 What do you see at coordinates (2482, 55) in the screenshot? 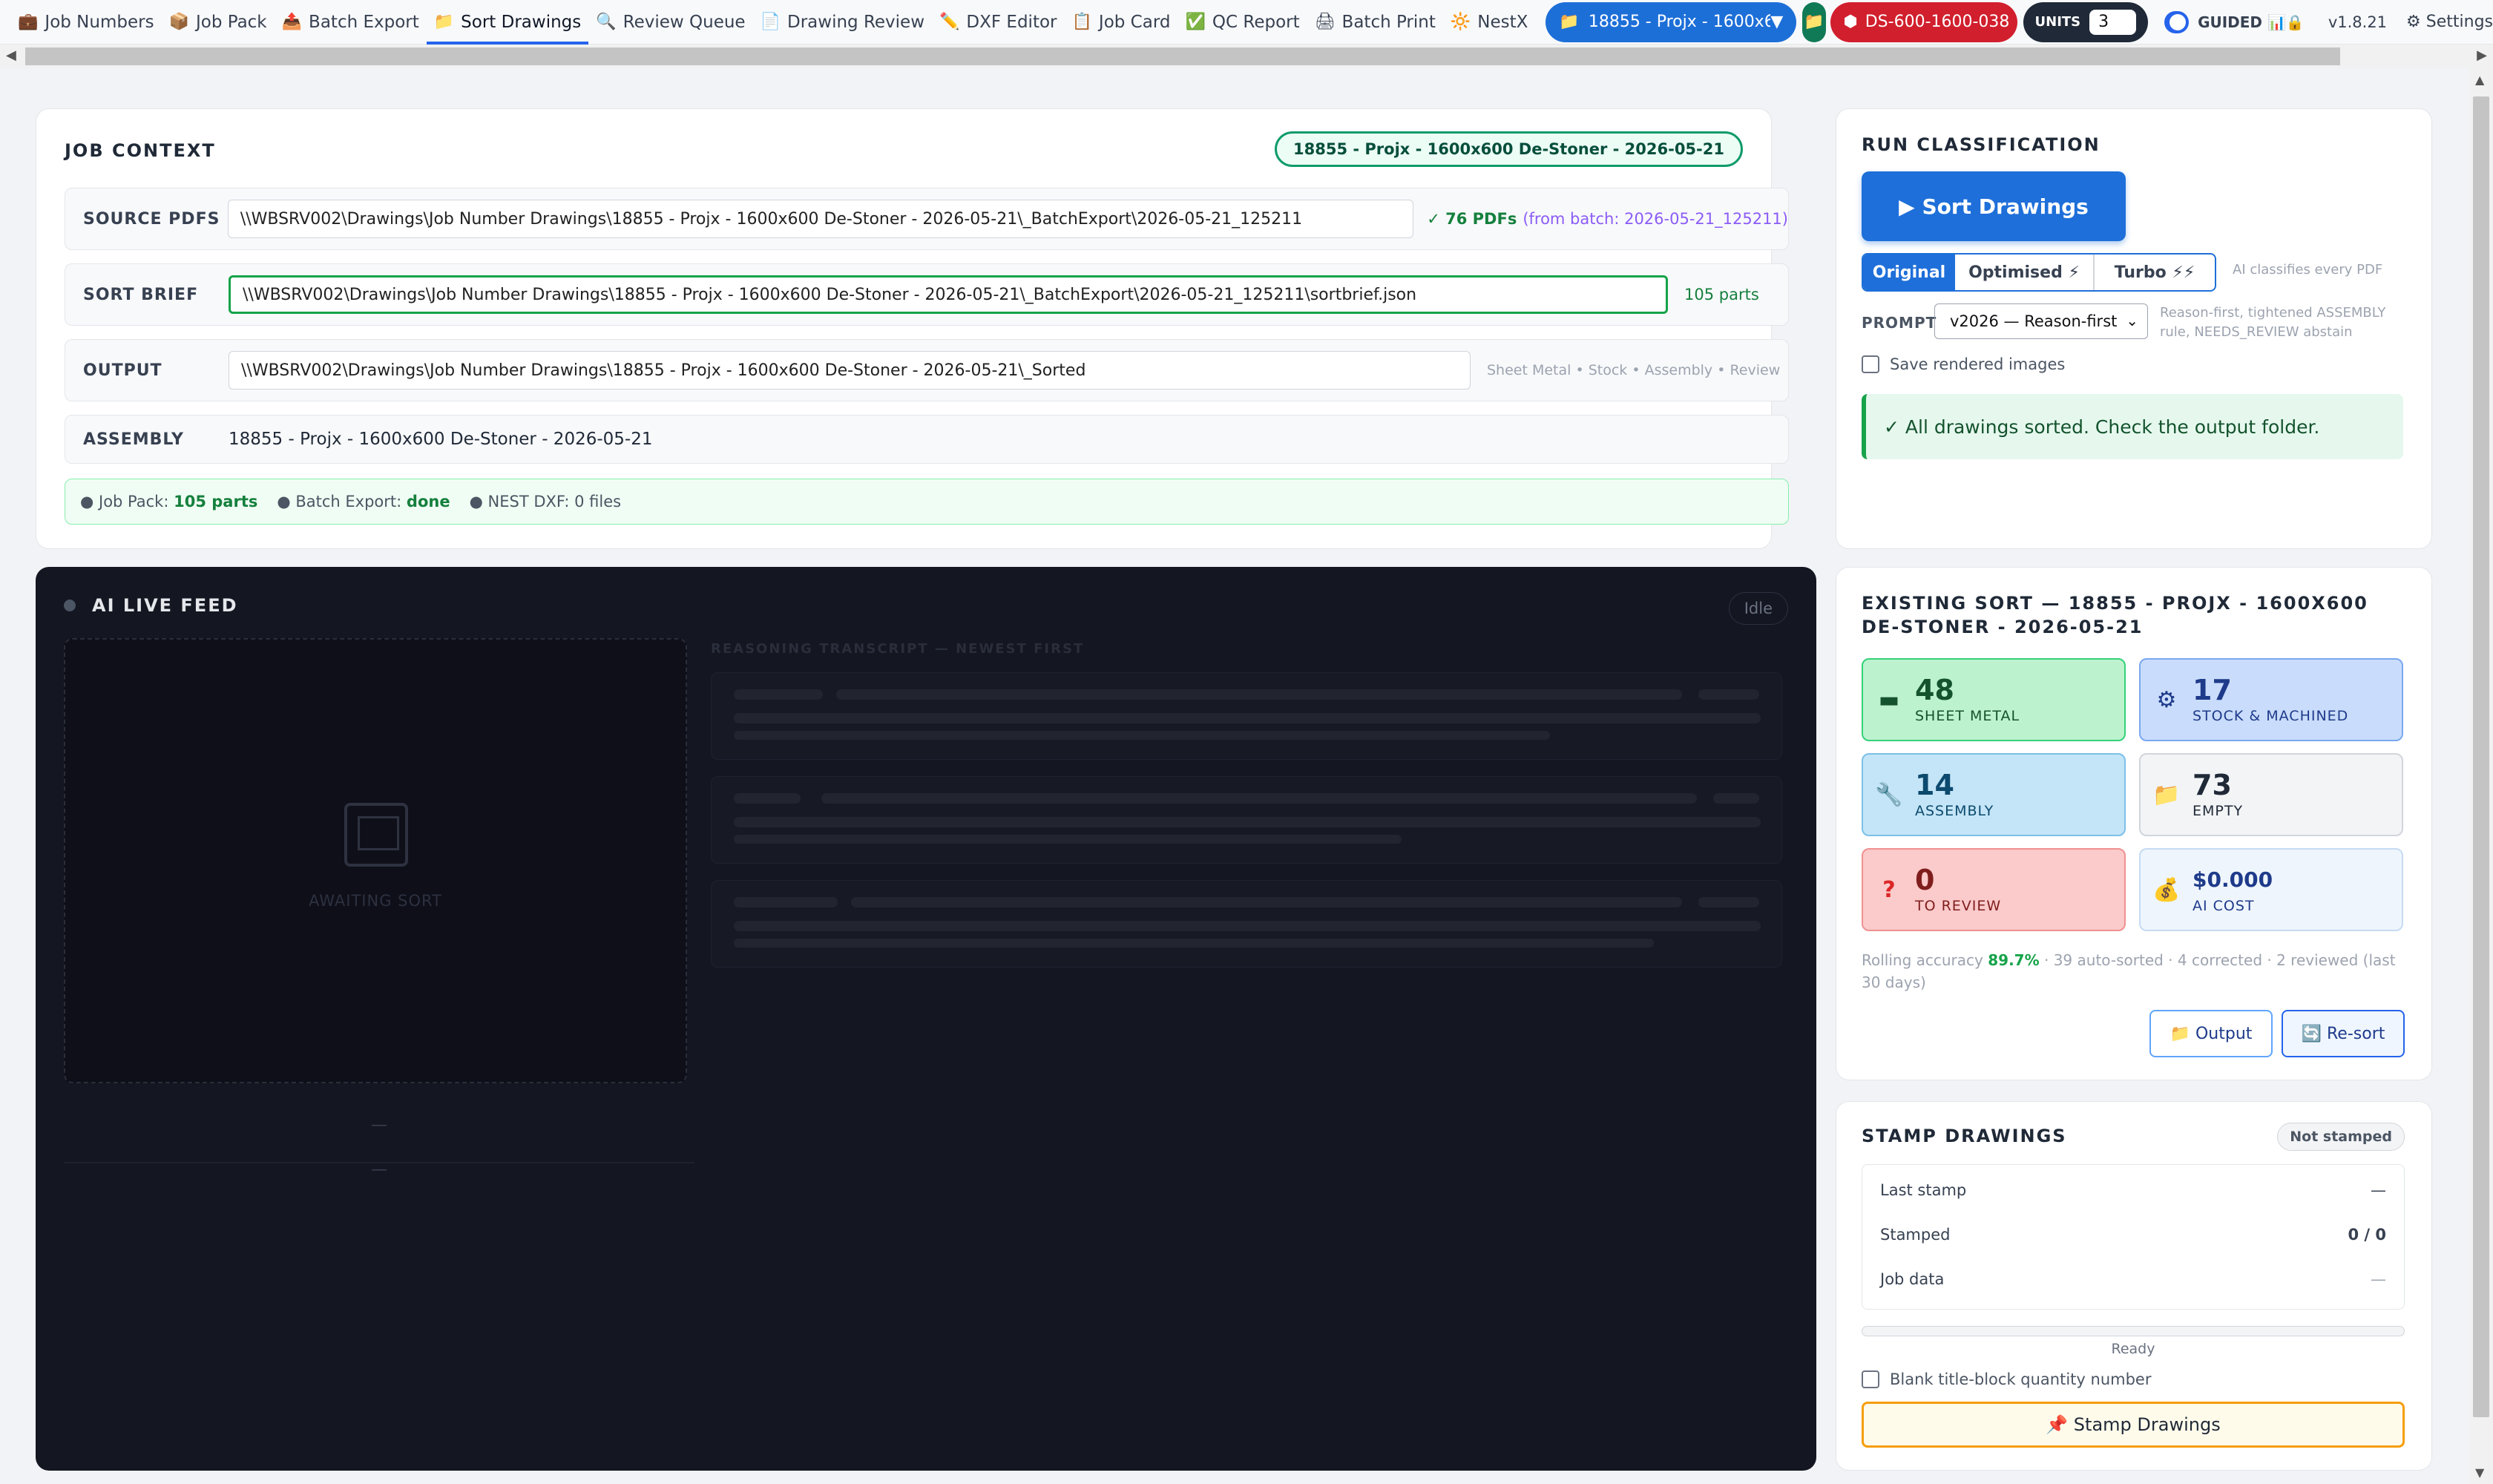
I see `scroll-right-icon: ▶` at bounding box center [2482, 55].